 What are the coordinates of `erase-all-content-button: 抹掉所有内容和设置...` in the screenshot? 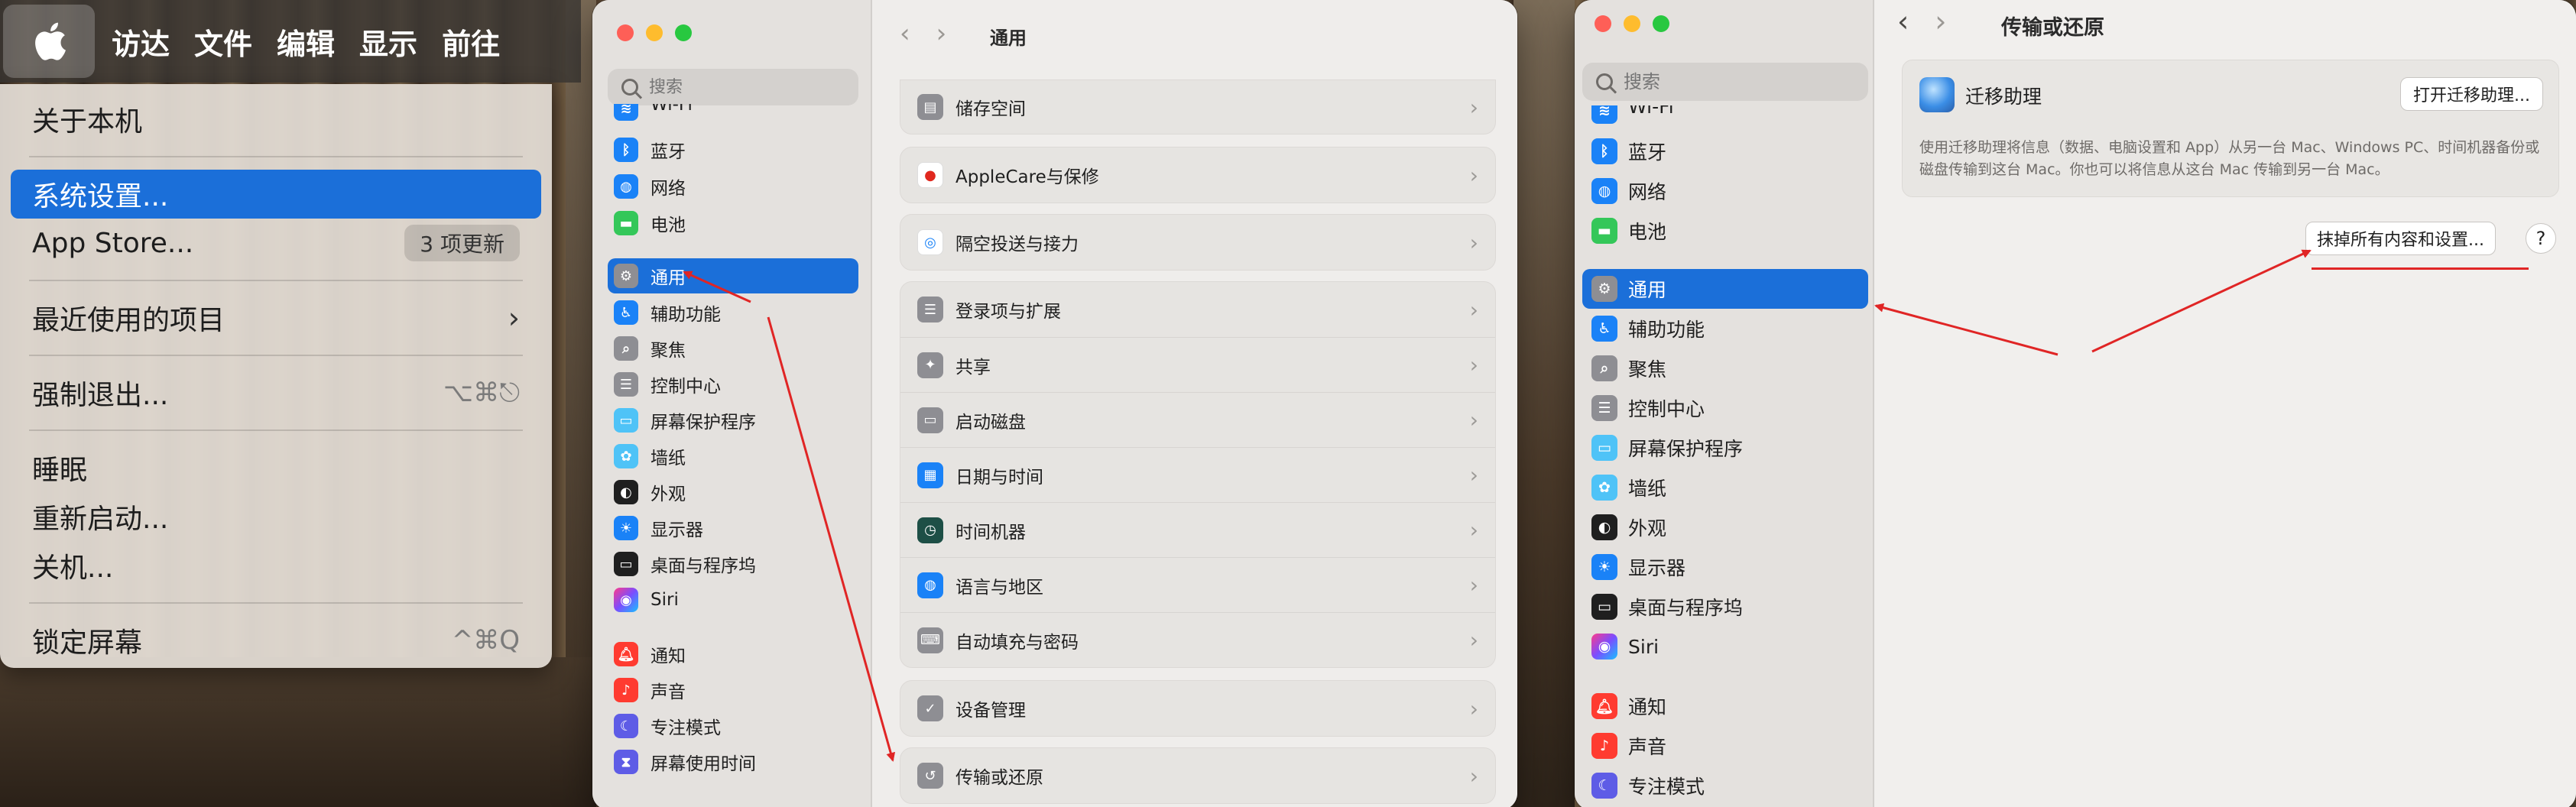 It's located at (2400, 238).